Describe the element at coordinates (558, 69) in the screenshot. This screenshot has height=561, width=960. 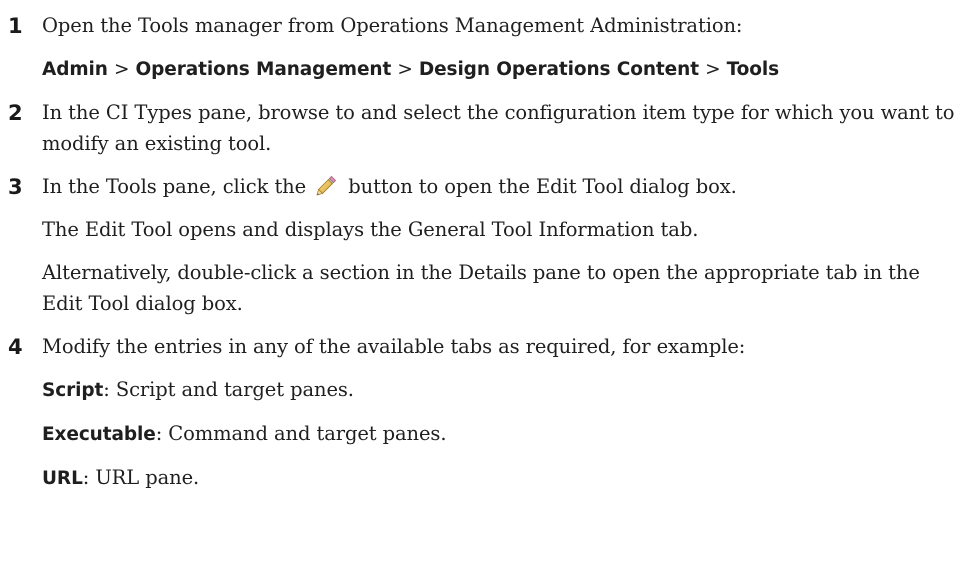
I see `path-item-design-operations-content: Design Operations Content` at that location.